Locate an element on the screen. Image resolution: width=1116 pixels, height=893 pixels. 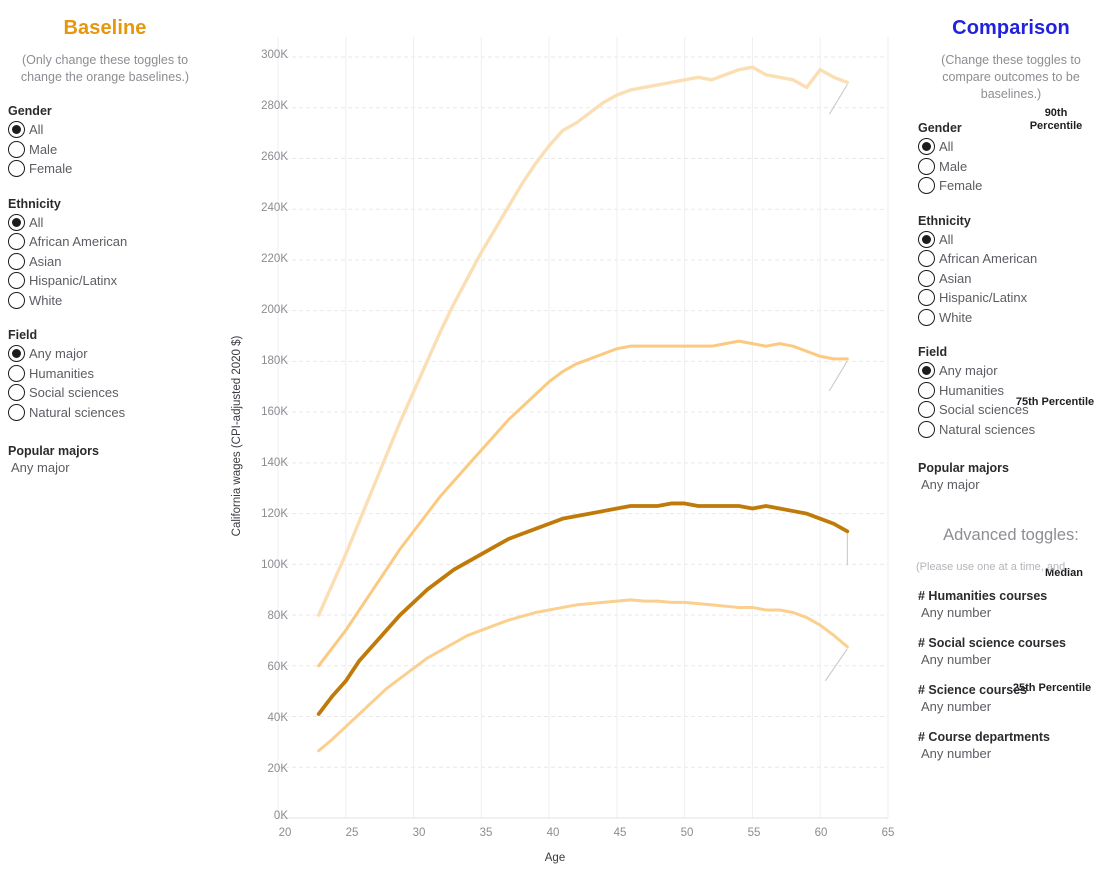
advanced-social-science-courses: # Social science courses Any number is located at coordinates (1011, 651).